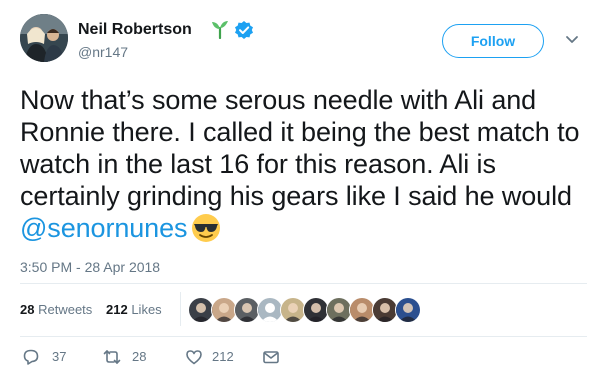 The height and width of the screenshot is (381, 607). I want to click on timestamp: 3:50 PM - 28 Apr 2018, so click(90, 267).